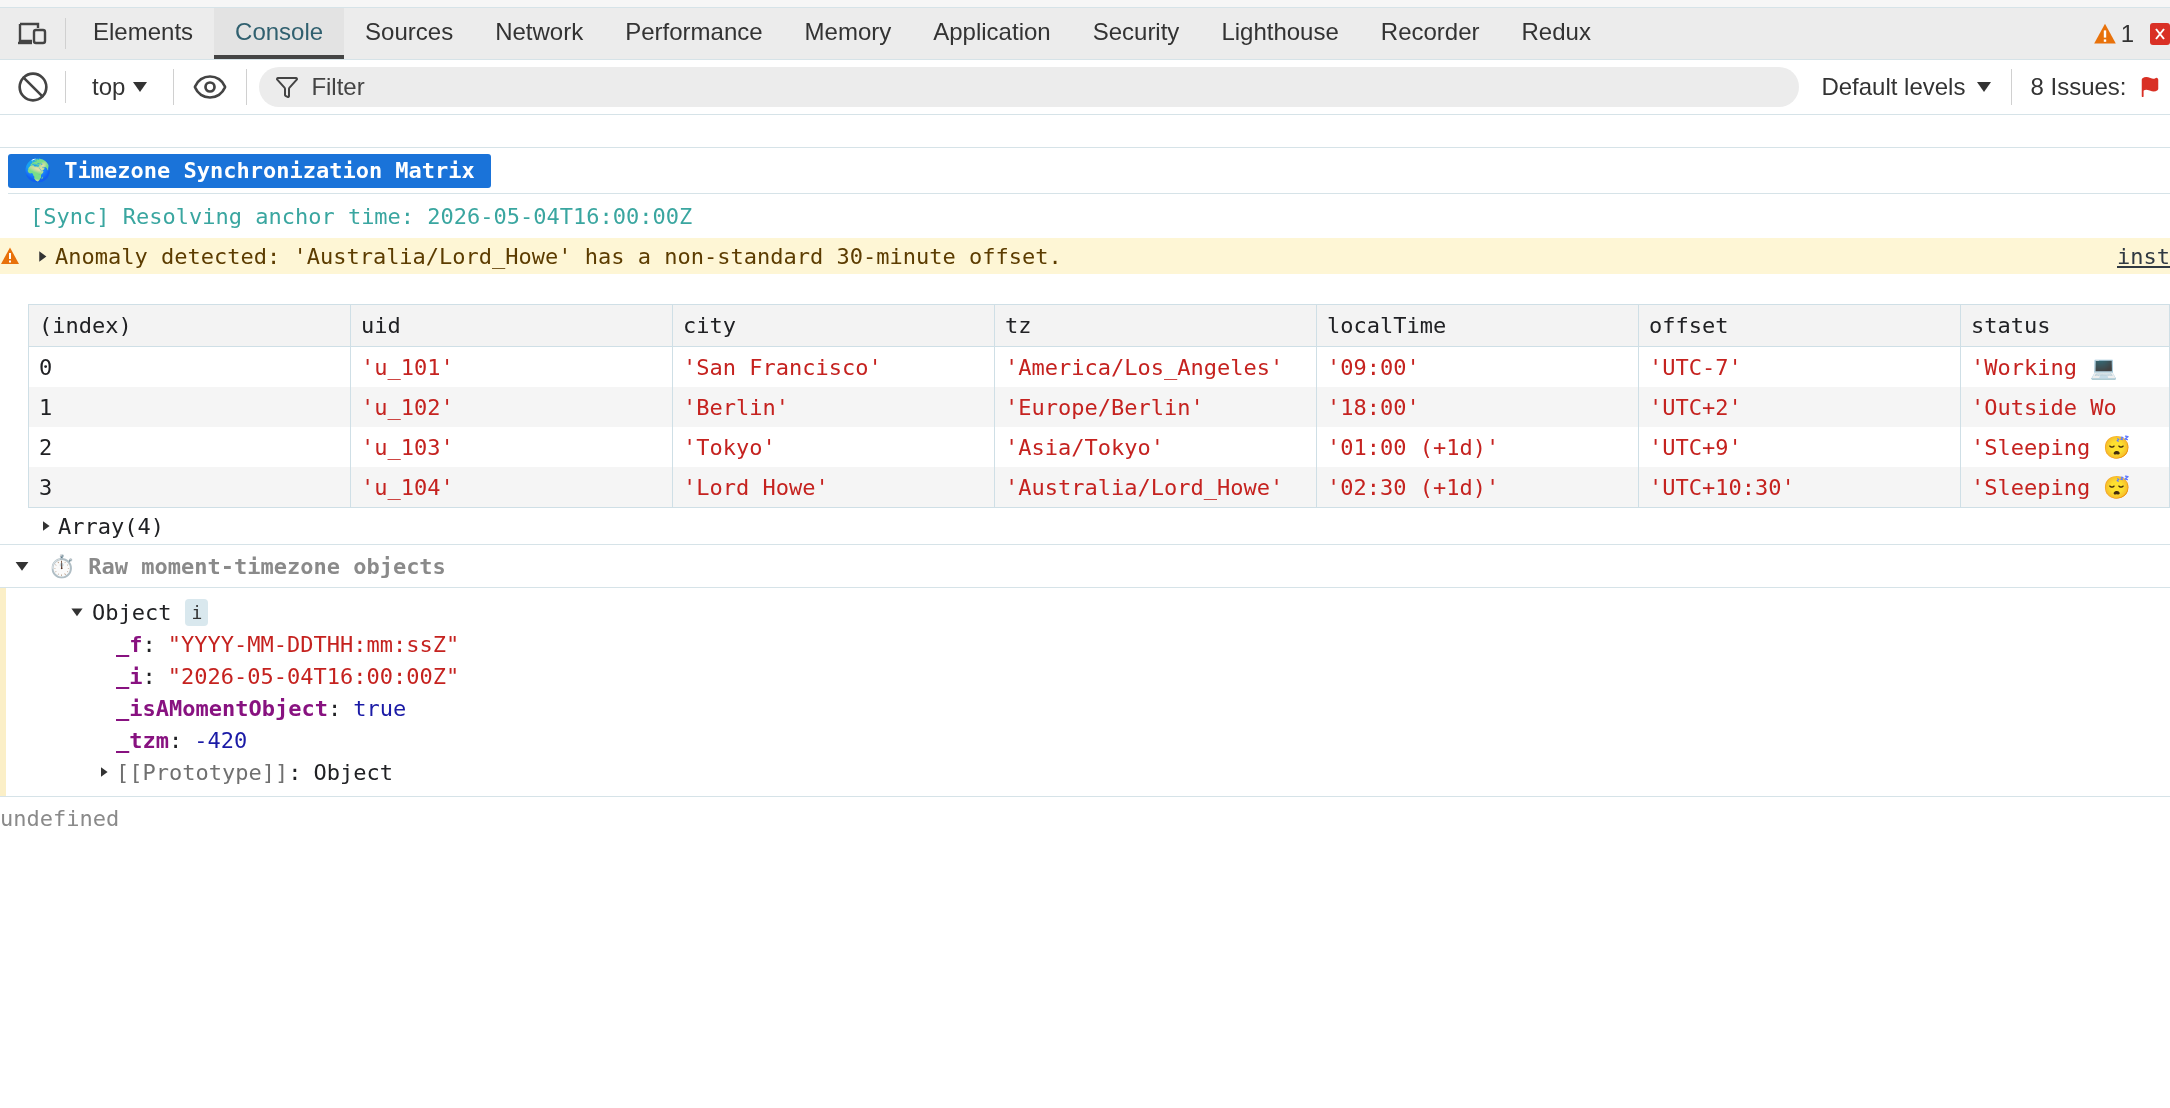  Describe the element at coordinates (221, 740) in the screenshot. I see `property-value: -420` at that location.